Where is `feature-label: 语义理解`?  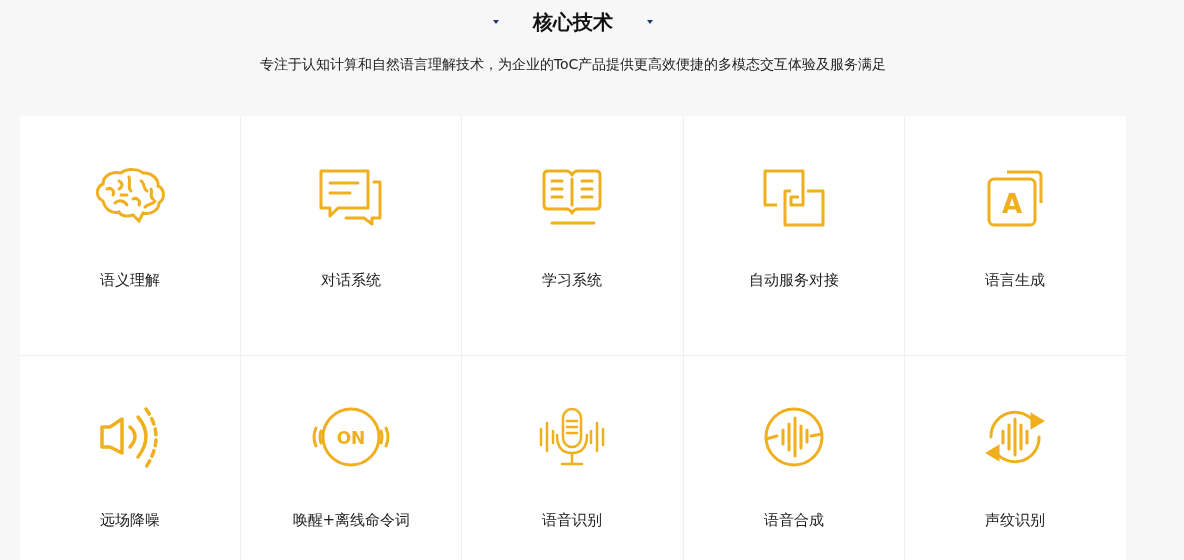
feature-label: 语义理解 is located at coordinates (130, 280).